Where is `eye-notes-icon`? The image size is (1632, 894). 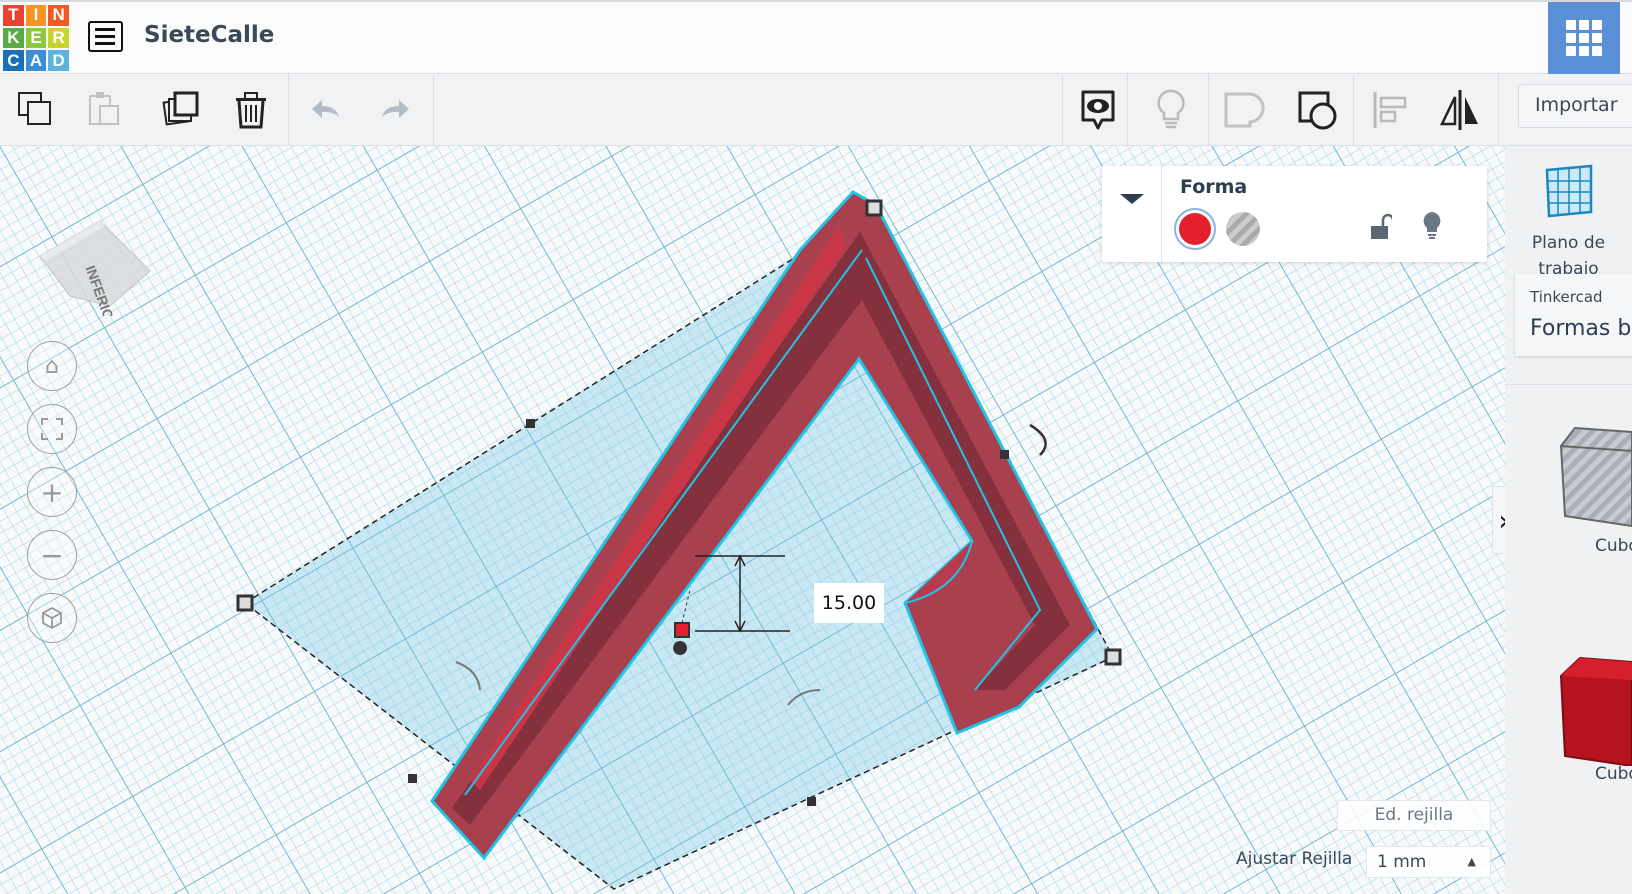 eye-notes-icon is located at coordinates (1098, 110).